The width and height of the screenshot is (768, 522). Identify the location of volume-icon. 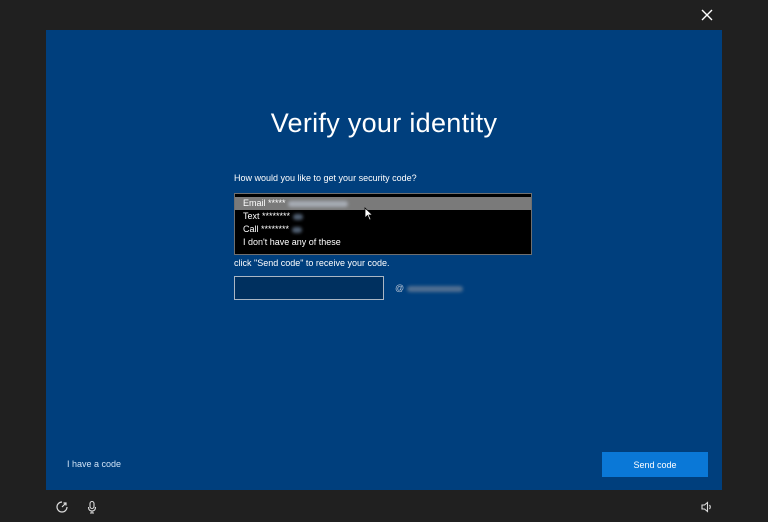
(706, 507).